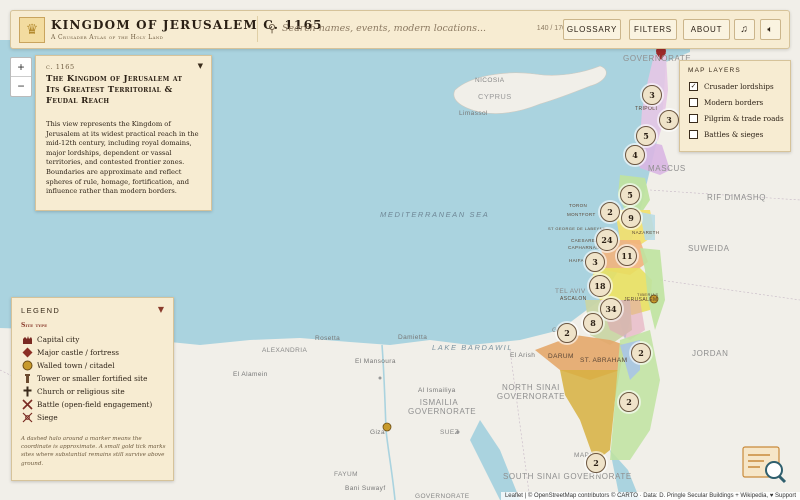 The width and height of the screenshot is (800, 500). What do you see at coordinates (607, 240) in the screenshot?
I see `site-cluster: 24` at bounding box center [607, 240].